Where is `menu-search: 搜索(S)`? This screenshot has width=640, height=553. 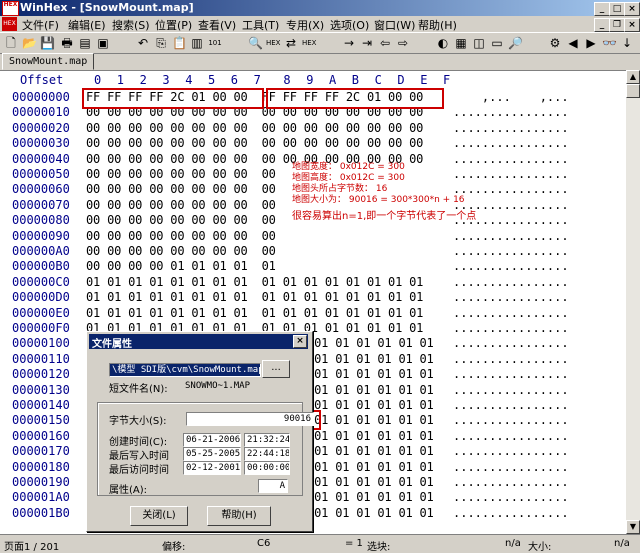 menu-search: 搜索(S) is located at coordinates (131, 25).